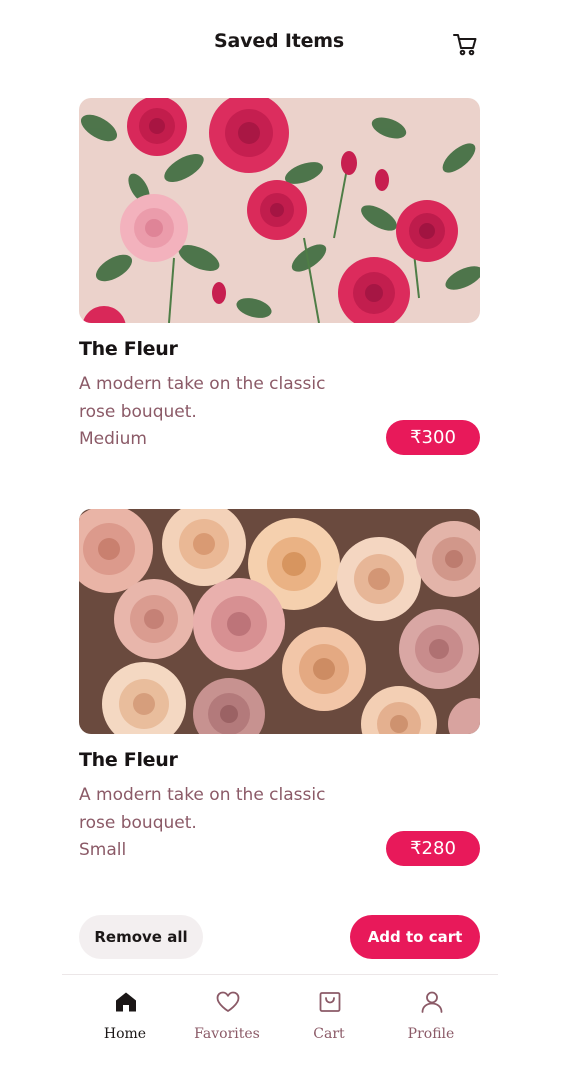 The height and width of the screenshot is (1080, 566). I want to click on cart-button, so click(465, 44).